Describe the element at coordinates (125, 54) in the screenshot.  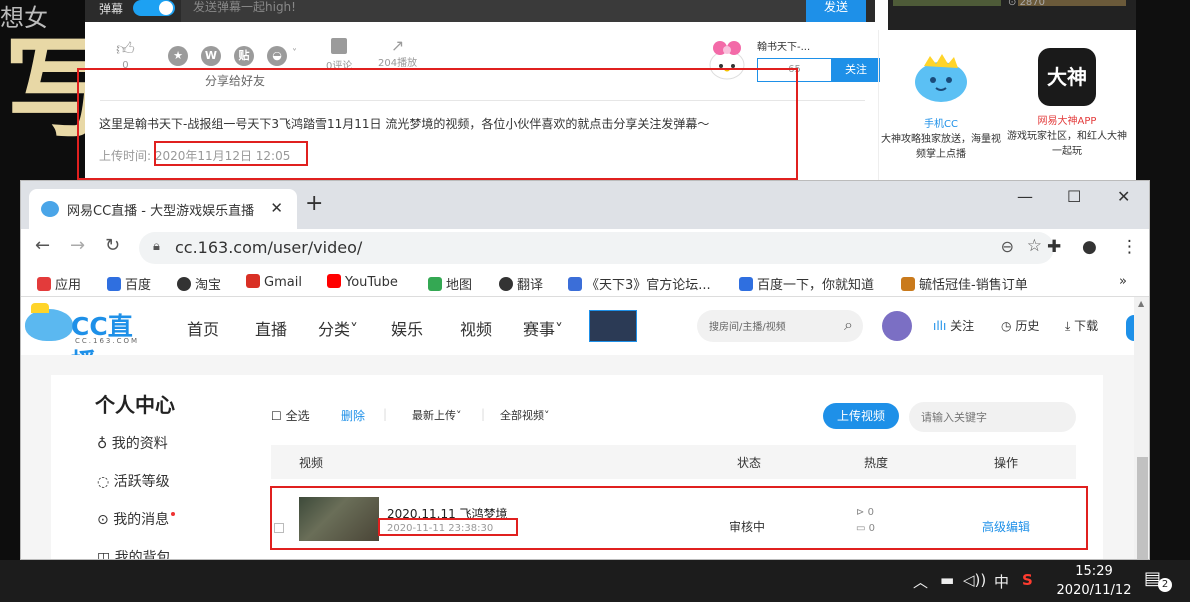
I see `like-button: 👍︎ 0` at that location.